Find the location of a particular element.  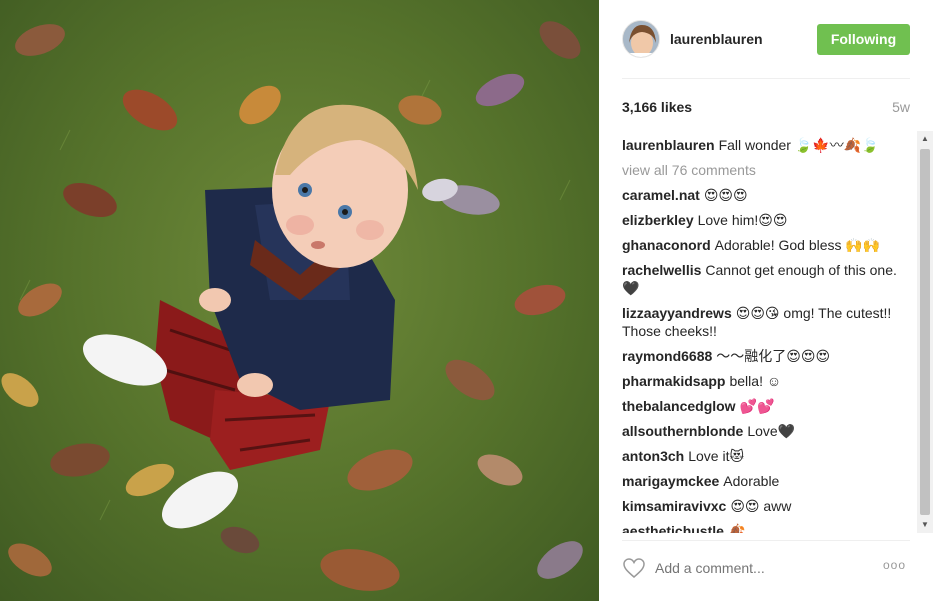

comment-text: 😍😍 aww is located at coordinates (761, 506).